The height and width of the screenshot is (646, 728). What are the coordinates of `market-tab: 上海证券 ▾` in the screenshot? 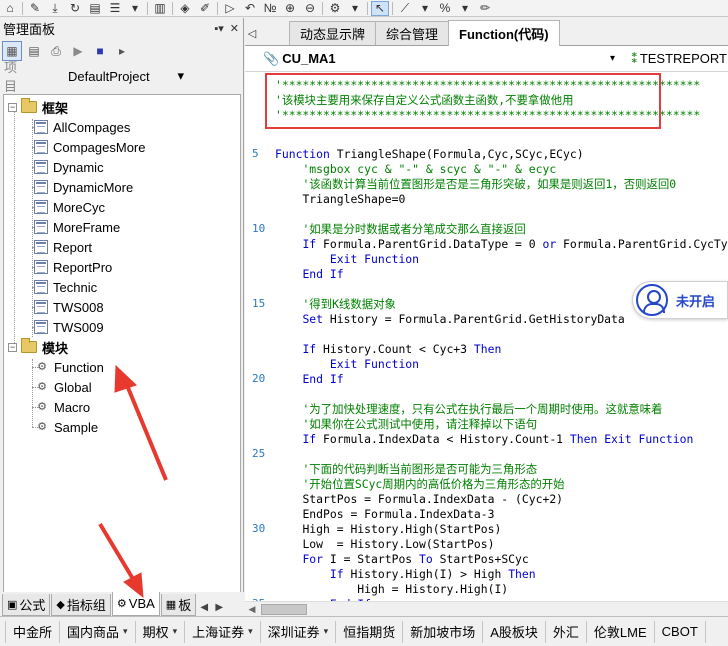 It's located at (223, 631).